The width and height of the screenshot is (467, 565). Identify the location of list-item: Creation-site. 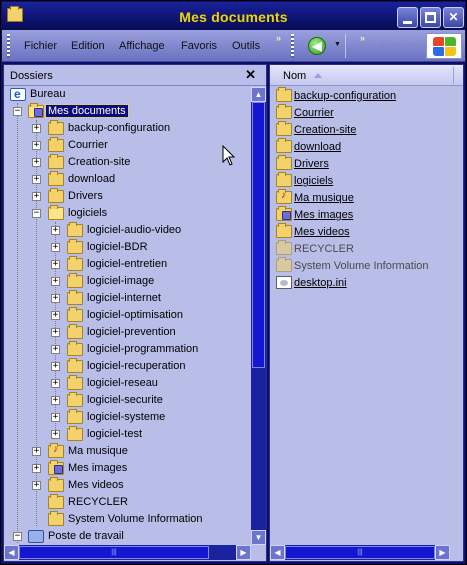
(368, 130).